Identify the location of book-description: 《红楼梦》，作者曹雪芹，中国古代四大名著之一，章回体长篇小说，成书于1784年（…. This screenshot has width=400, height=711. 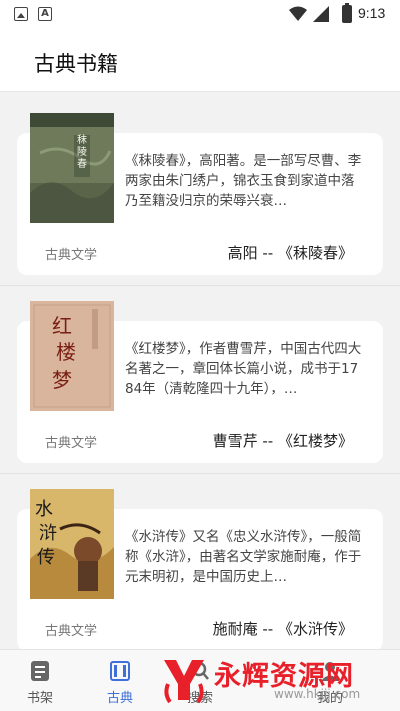
(243, 369).